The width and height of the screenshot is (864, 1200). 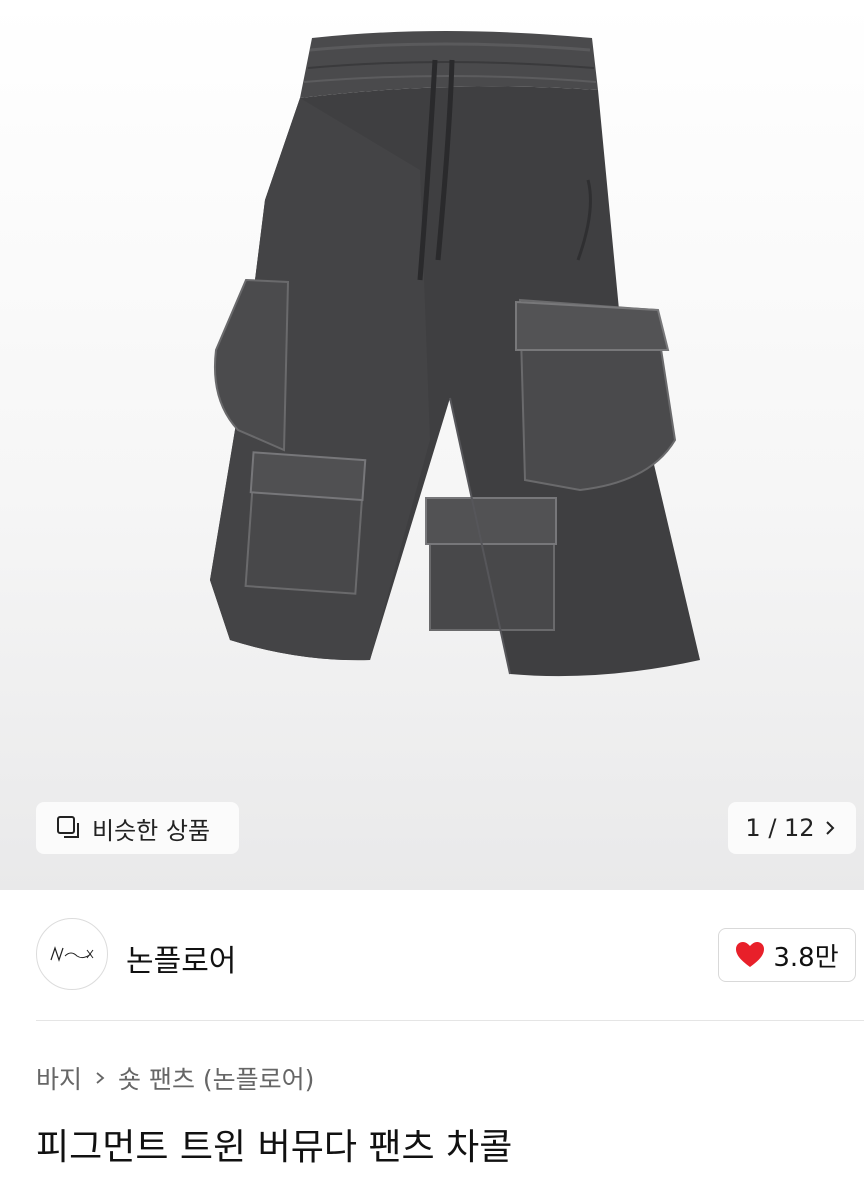 I want to click on brand-logo, so click(x=72, y=954).